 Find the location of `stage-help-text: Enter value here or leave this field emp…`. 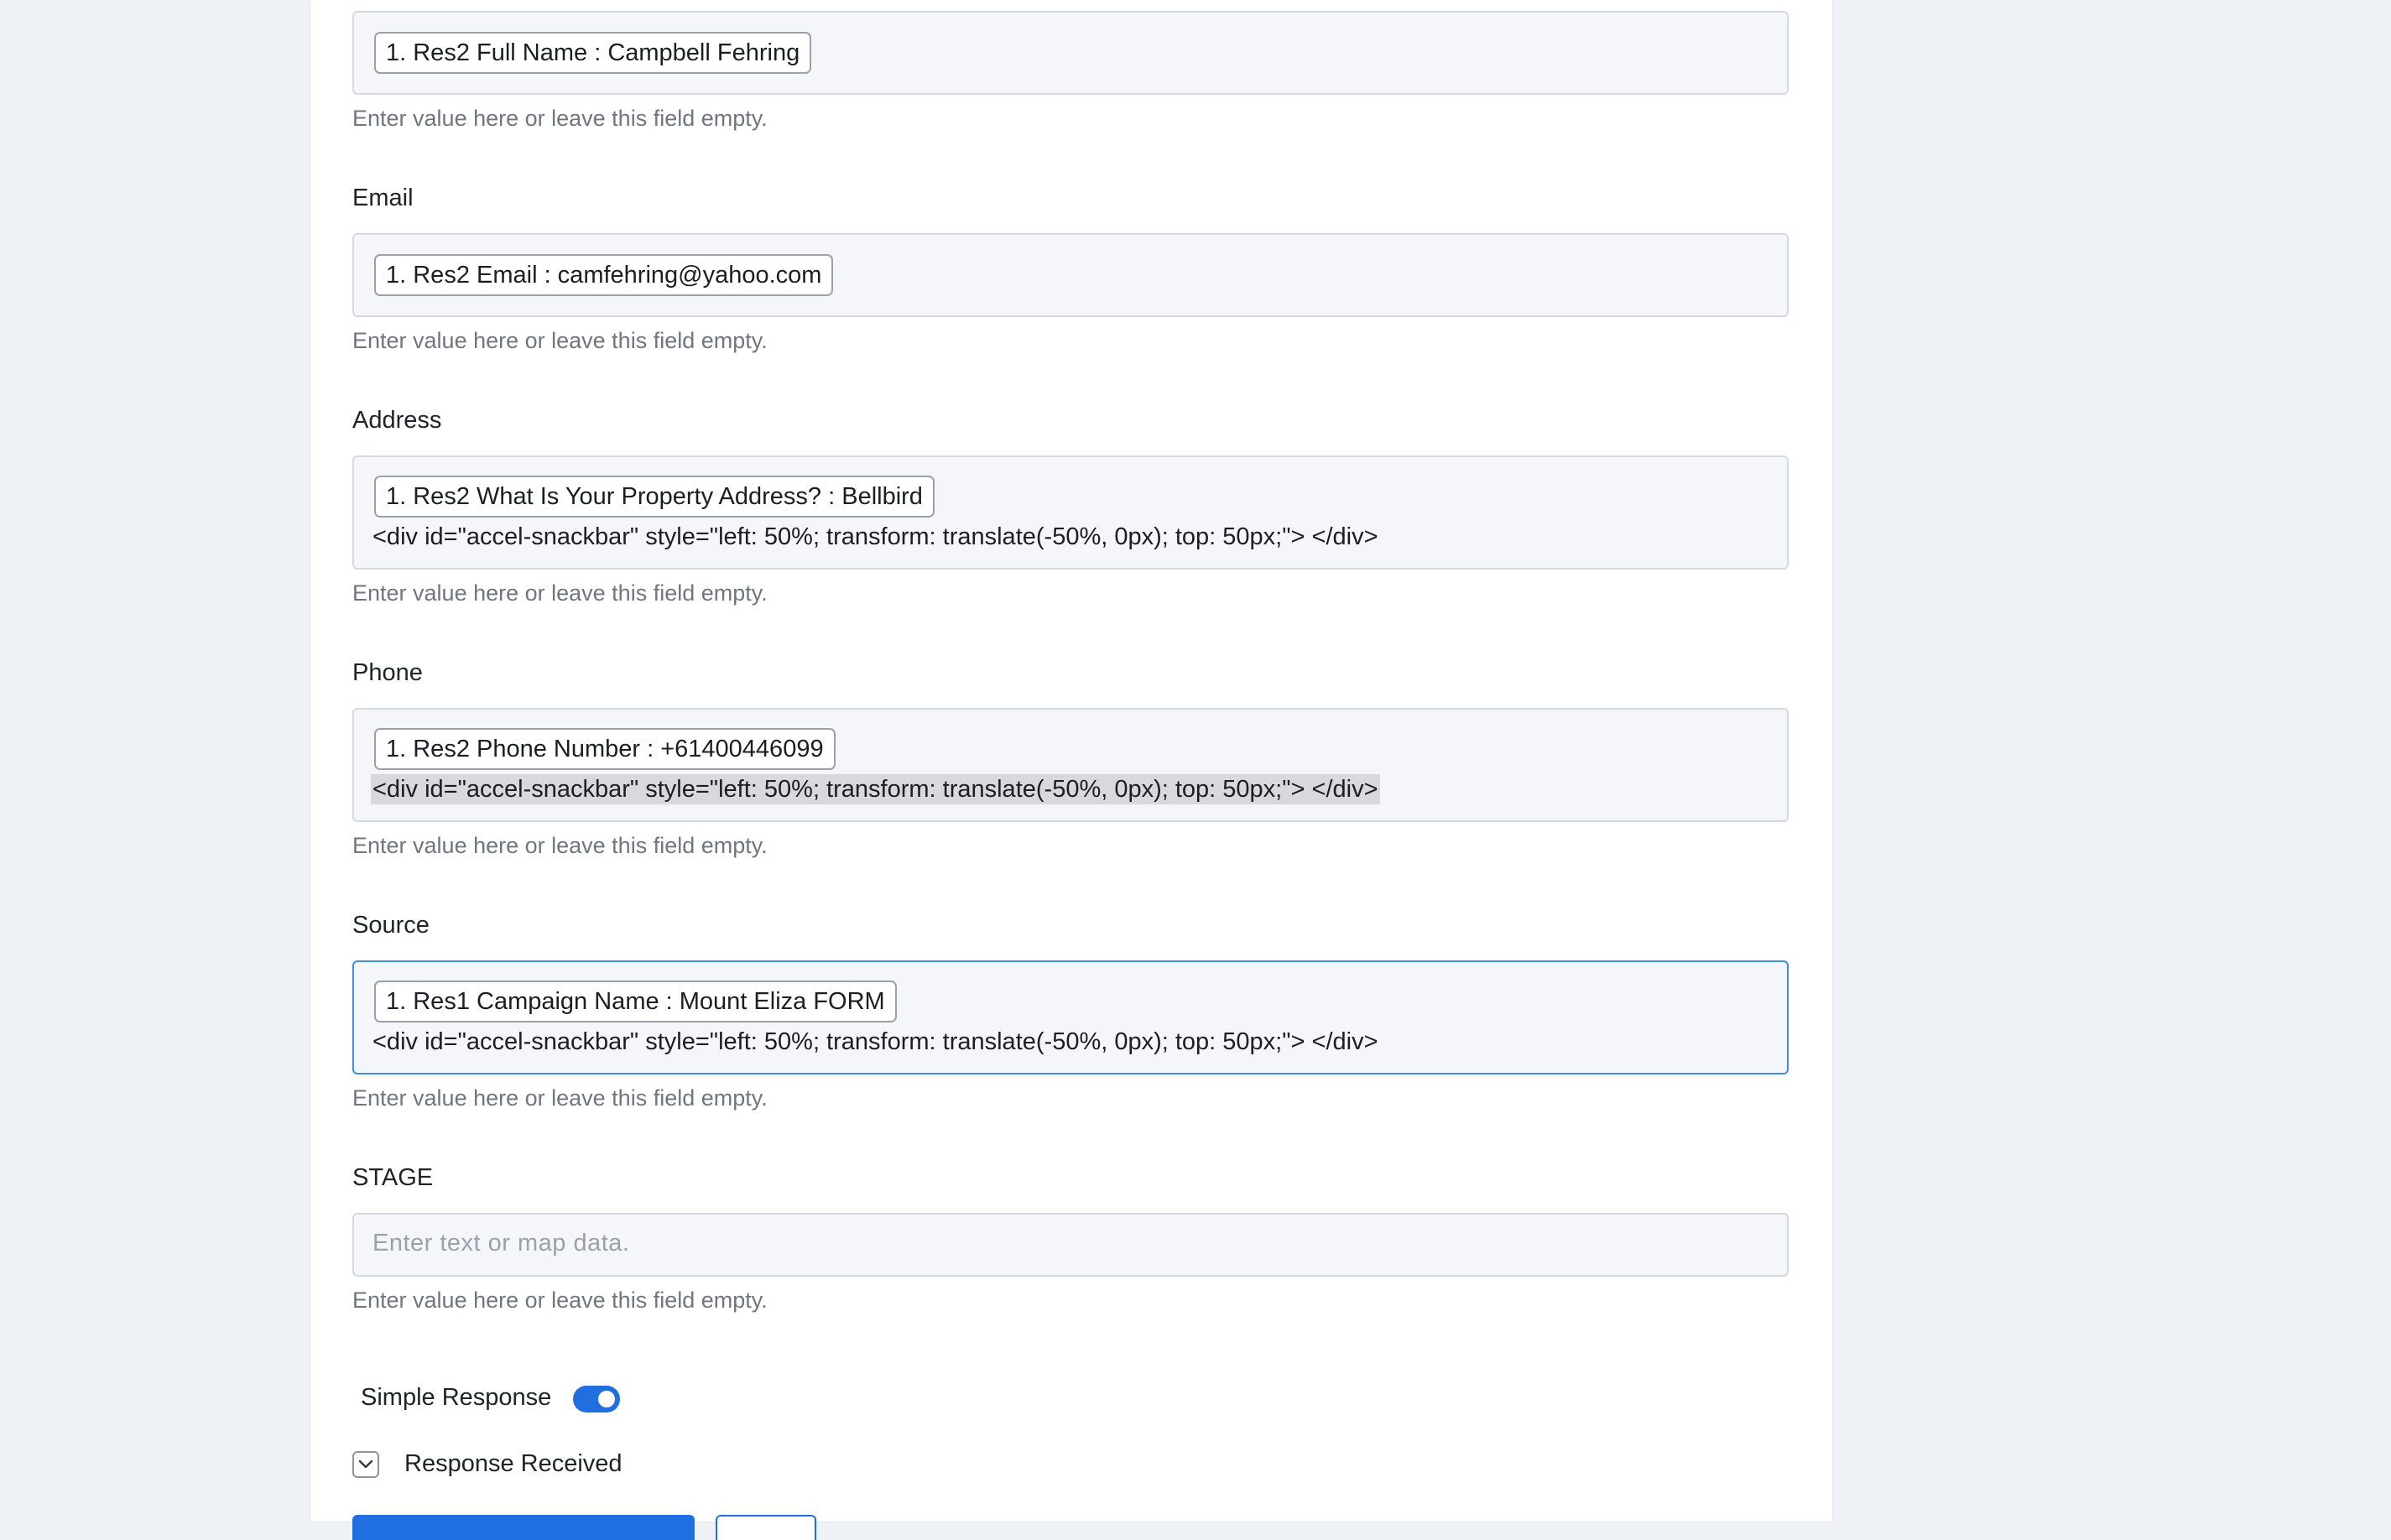

stage-help-text: Enter value here or leave this field emp… is located at coordinates (560, 1301).